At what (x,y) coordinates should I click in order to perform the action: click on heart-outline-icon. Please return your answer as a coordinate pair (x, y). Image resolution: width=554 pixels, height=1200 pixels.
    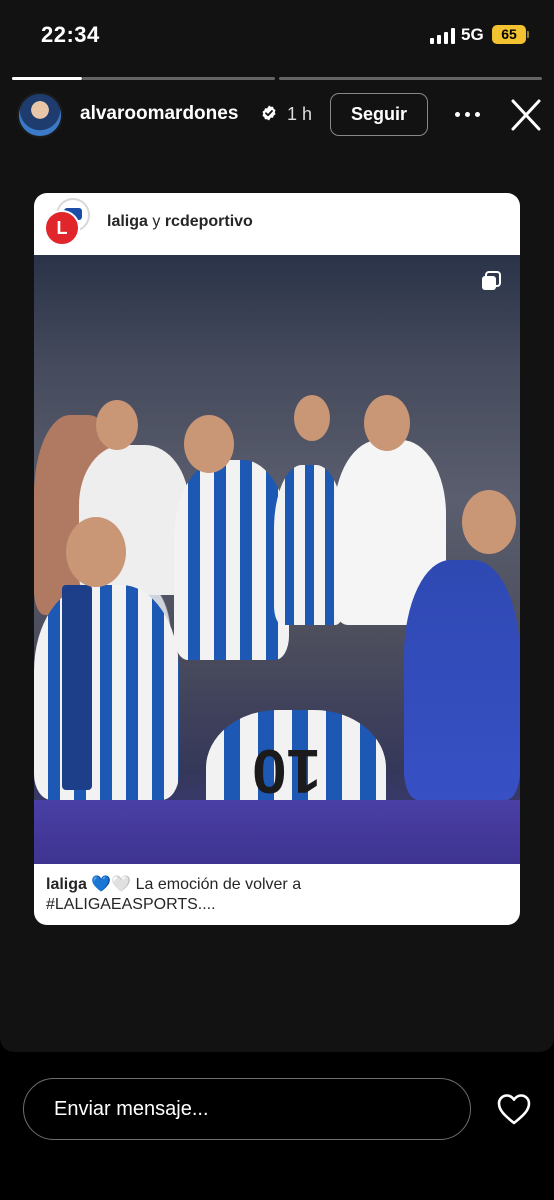
    Looking at the image, I should click on (514, 1109).